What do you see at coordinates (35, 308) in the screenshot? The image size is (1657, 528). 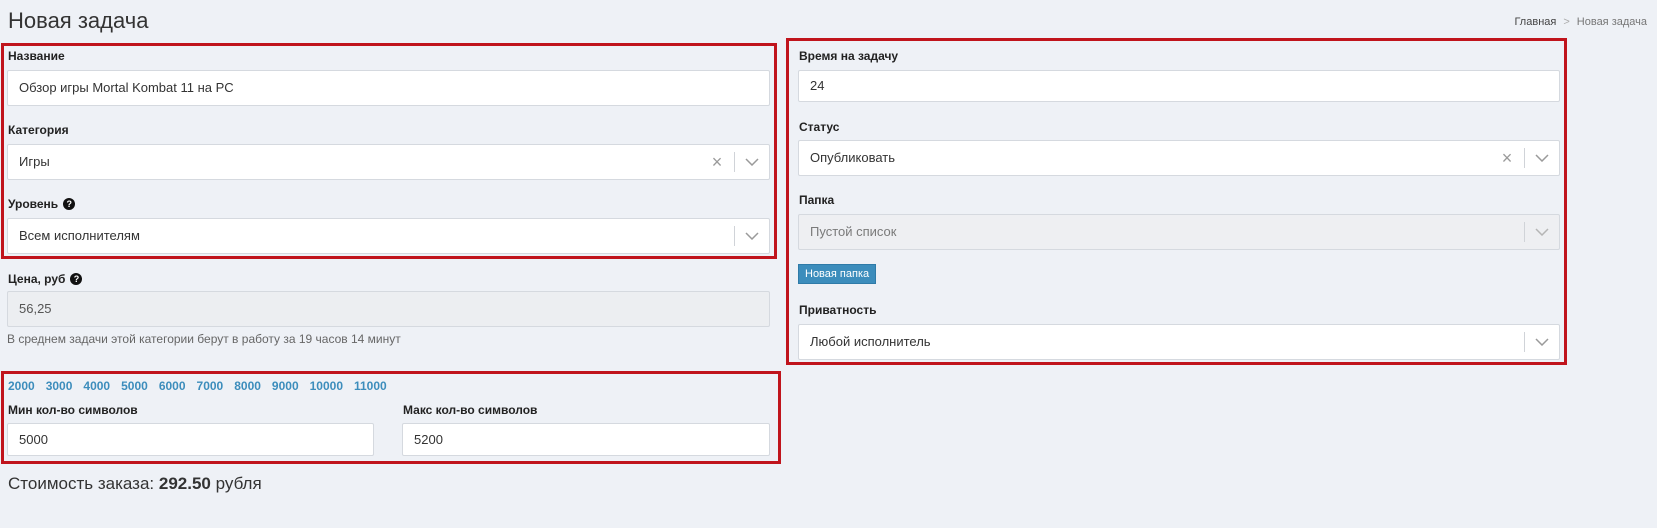 I see `price-input-value: 56,25` at bounding box center [35, 308].